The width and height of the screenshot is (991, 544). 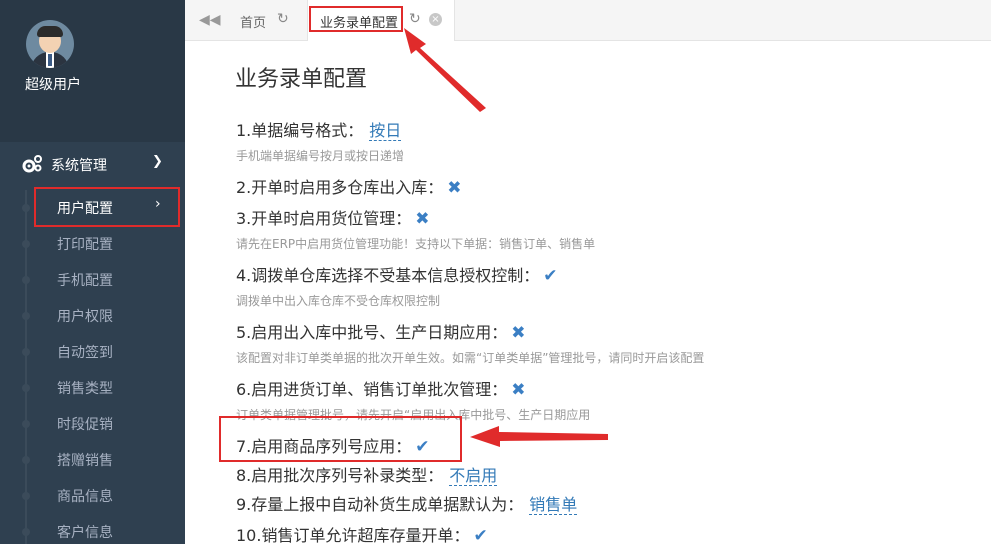 What do you see at coordinates (50, 44) in the screenshot?
I see `avatar` at bounding box center [50, 44].